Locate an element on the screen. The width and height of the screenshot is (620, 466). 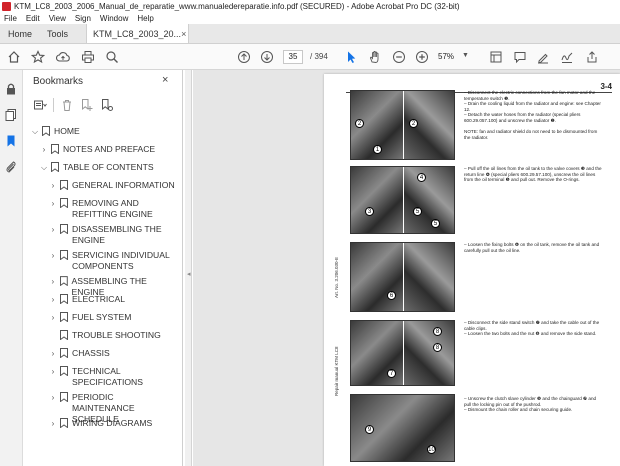
bookmark-label: REMOVING AND REFITTING ENGINE is located at coordinates (112, 208).